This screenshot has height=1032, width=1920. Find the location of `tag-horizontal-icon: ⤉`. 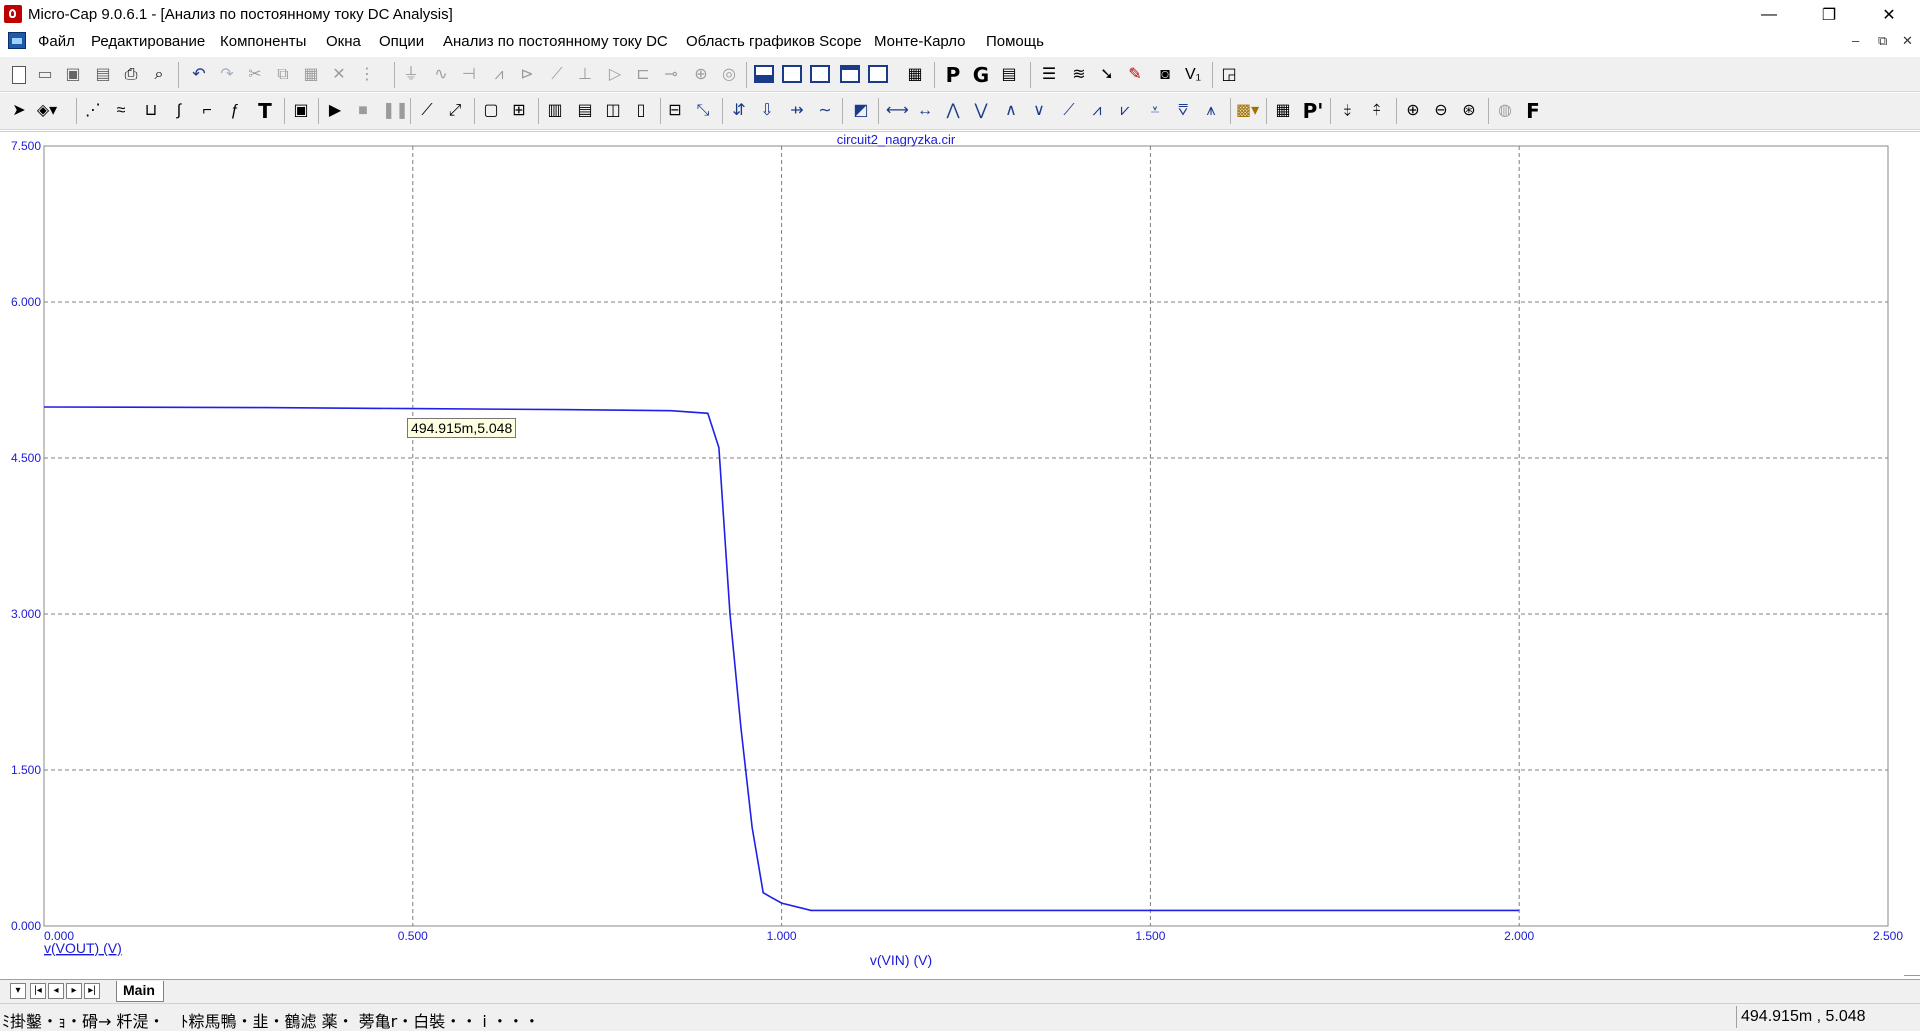

tag-horizontal-icon: ⤉ is located at coordinates (1377, 111).